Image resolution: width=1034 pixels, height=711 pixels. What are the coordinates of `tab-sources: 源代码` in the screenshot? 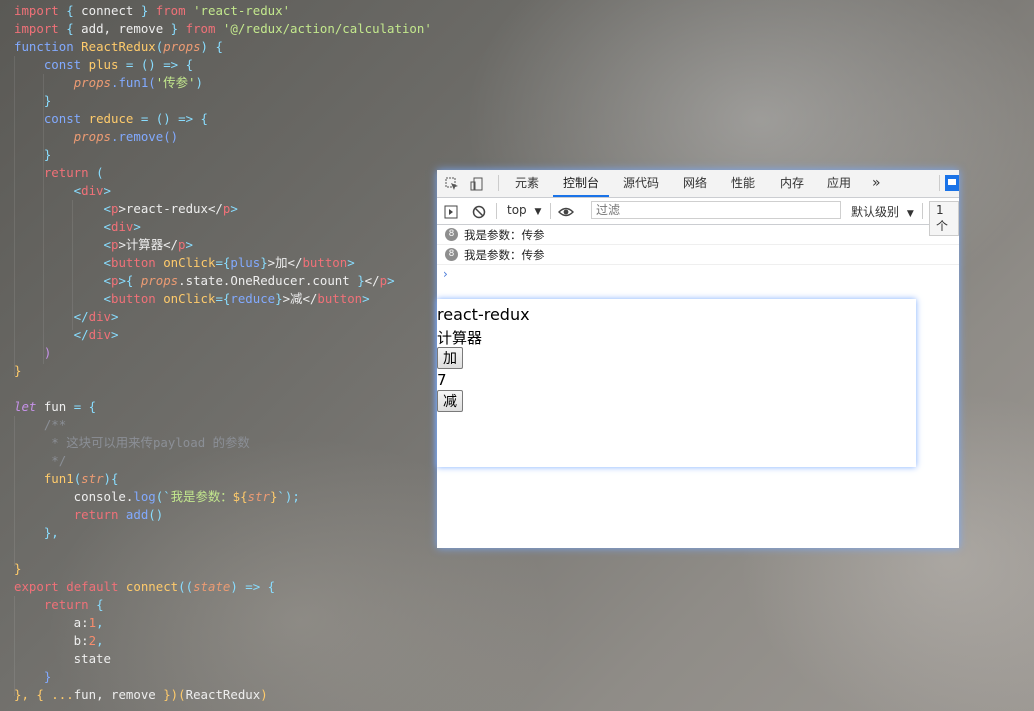 It's located at (641, 183).